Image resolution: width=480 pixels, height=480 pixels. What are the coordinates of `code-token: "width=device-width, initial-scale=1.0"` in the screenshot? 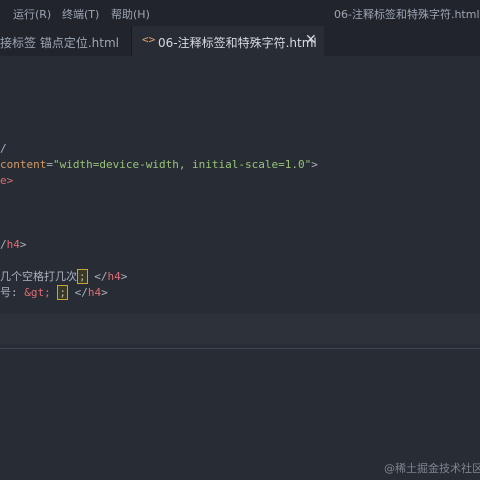 It's located at (182, 164).